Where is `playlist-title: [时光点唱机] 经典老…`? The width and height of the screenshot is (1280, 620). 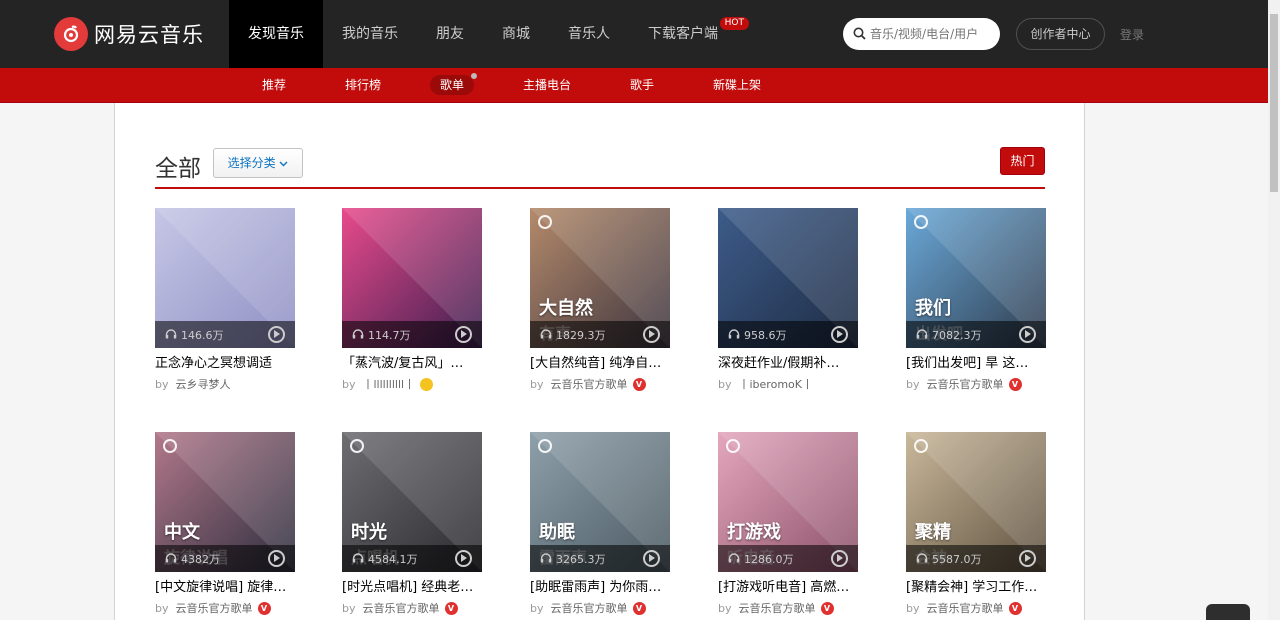
playlist-title: [时光点唱机] 经典老… is located at coordinates (412, 588).